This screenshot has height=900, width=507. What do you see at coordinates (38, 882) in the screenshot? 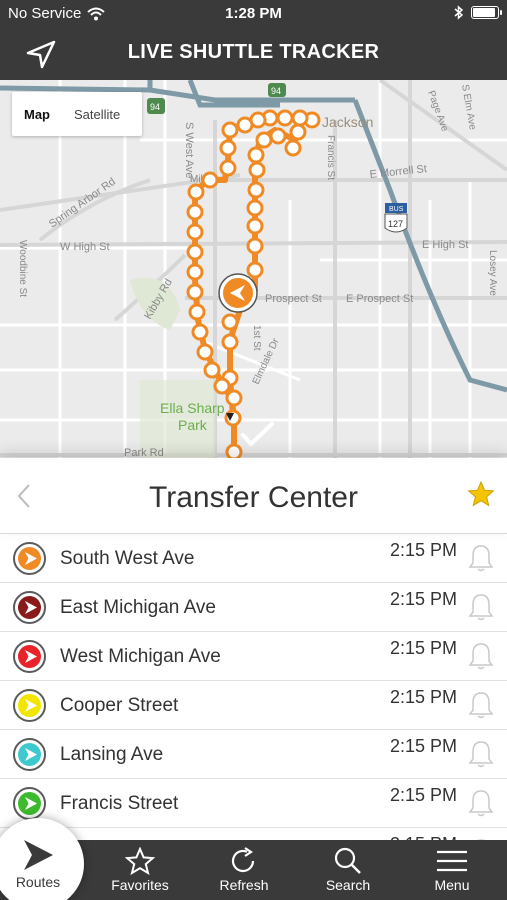
I see `tab-routes-label: Routes` at bounding box center [38, 882].